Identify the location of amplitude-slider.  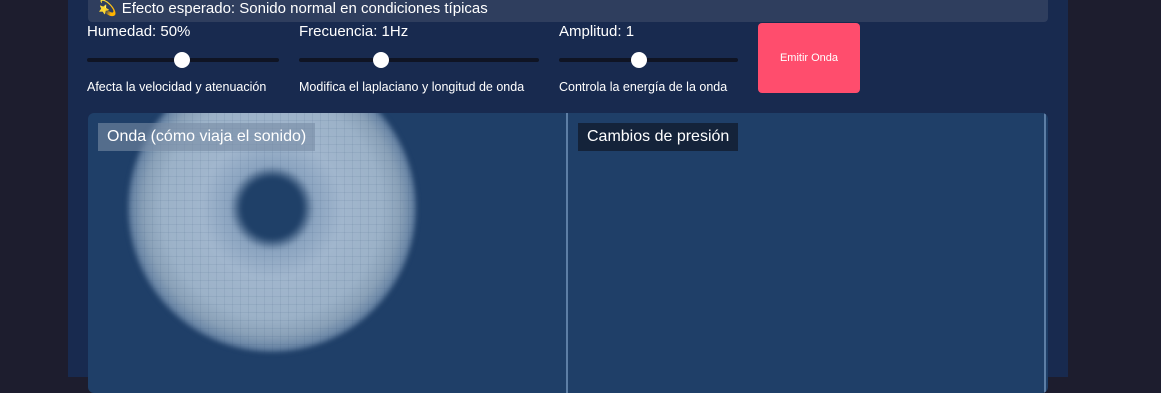
(648, 60).